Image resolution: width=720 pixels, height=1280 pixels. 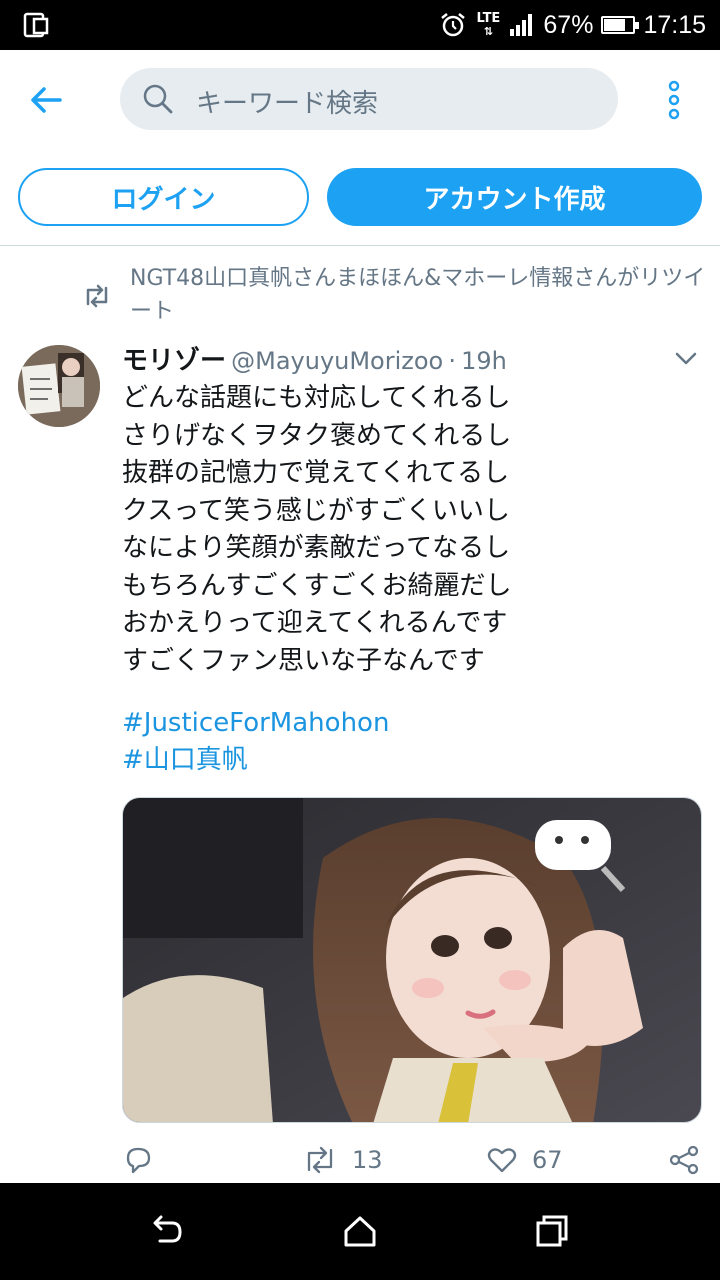 What do you see at coordinates (174, 361) in the screenshot?
I see `display-name: モリゾー` at bounding box center [174, 361].